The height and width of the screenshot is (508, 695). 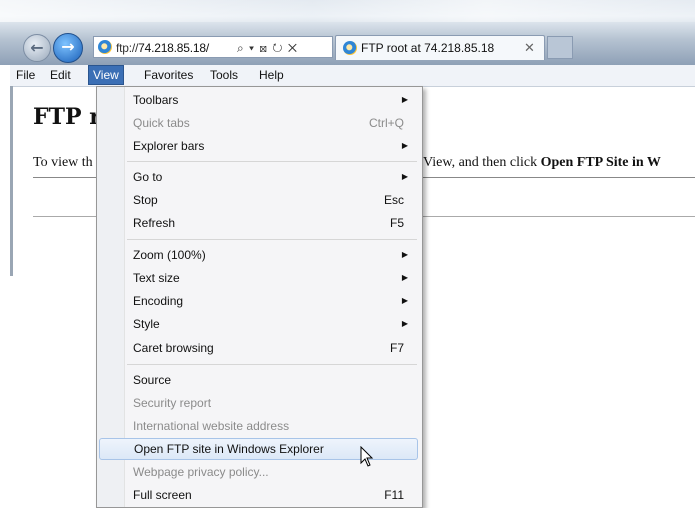 What do you see at coordinates (258, 348) in the screenshot?
I see `menu-item-caret-browsing: Caret browsing F7` at bounding box center [258, 348].